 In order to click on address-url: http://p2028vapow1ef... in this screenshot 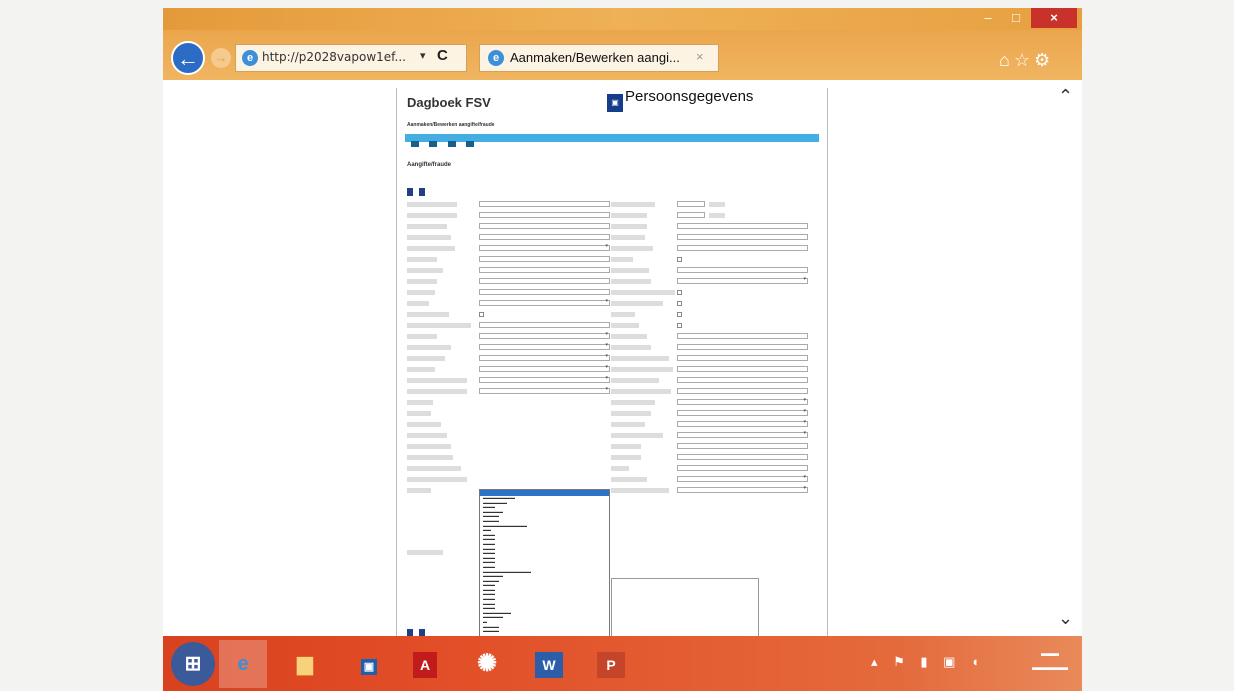, I will do `click(337, 57)`.